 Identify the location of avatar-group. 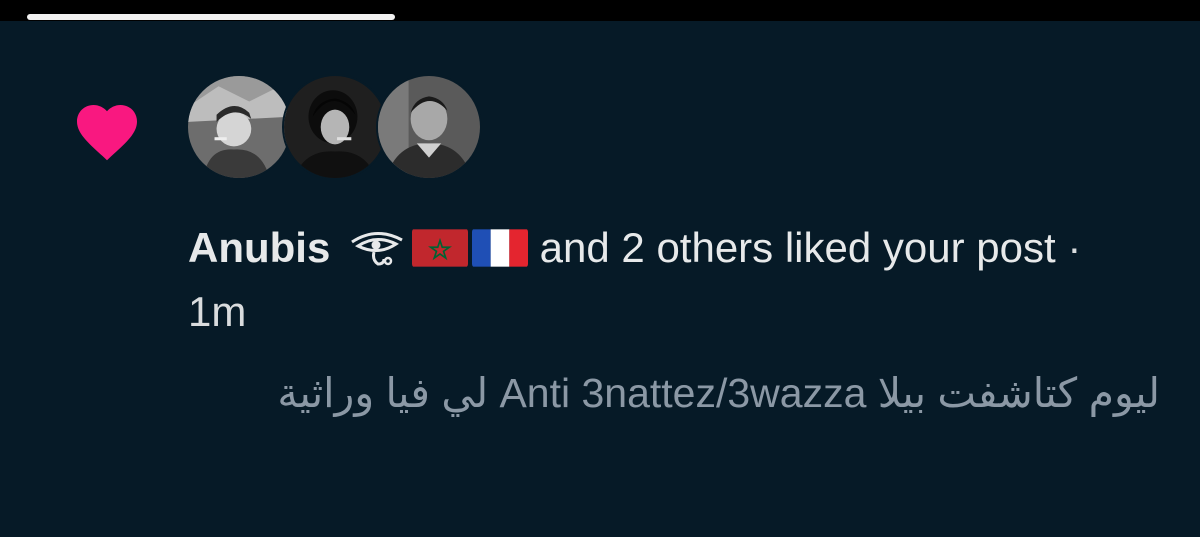
(336, 128).